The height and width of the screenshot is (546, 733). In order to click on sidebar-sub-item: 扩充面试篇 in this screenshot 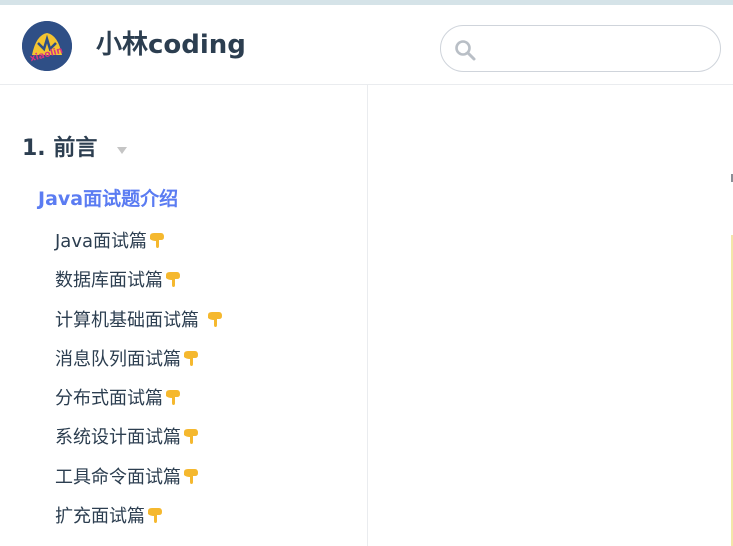, I will do `click(140, 522)`.